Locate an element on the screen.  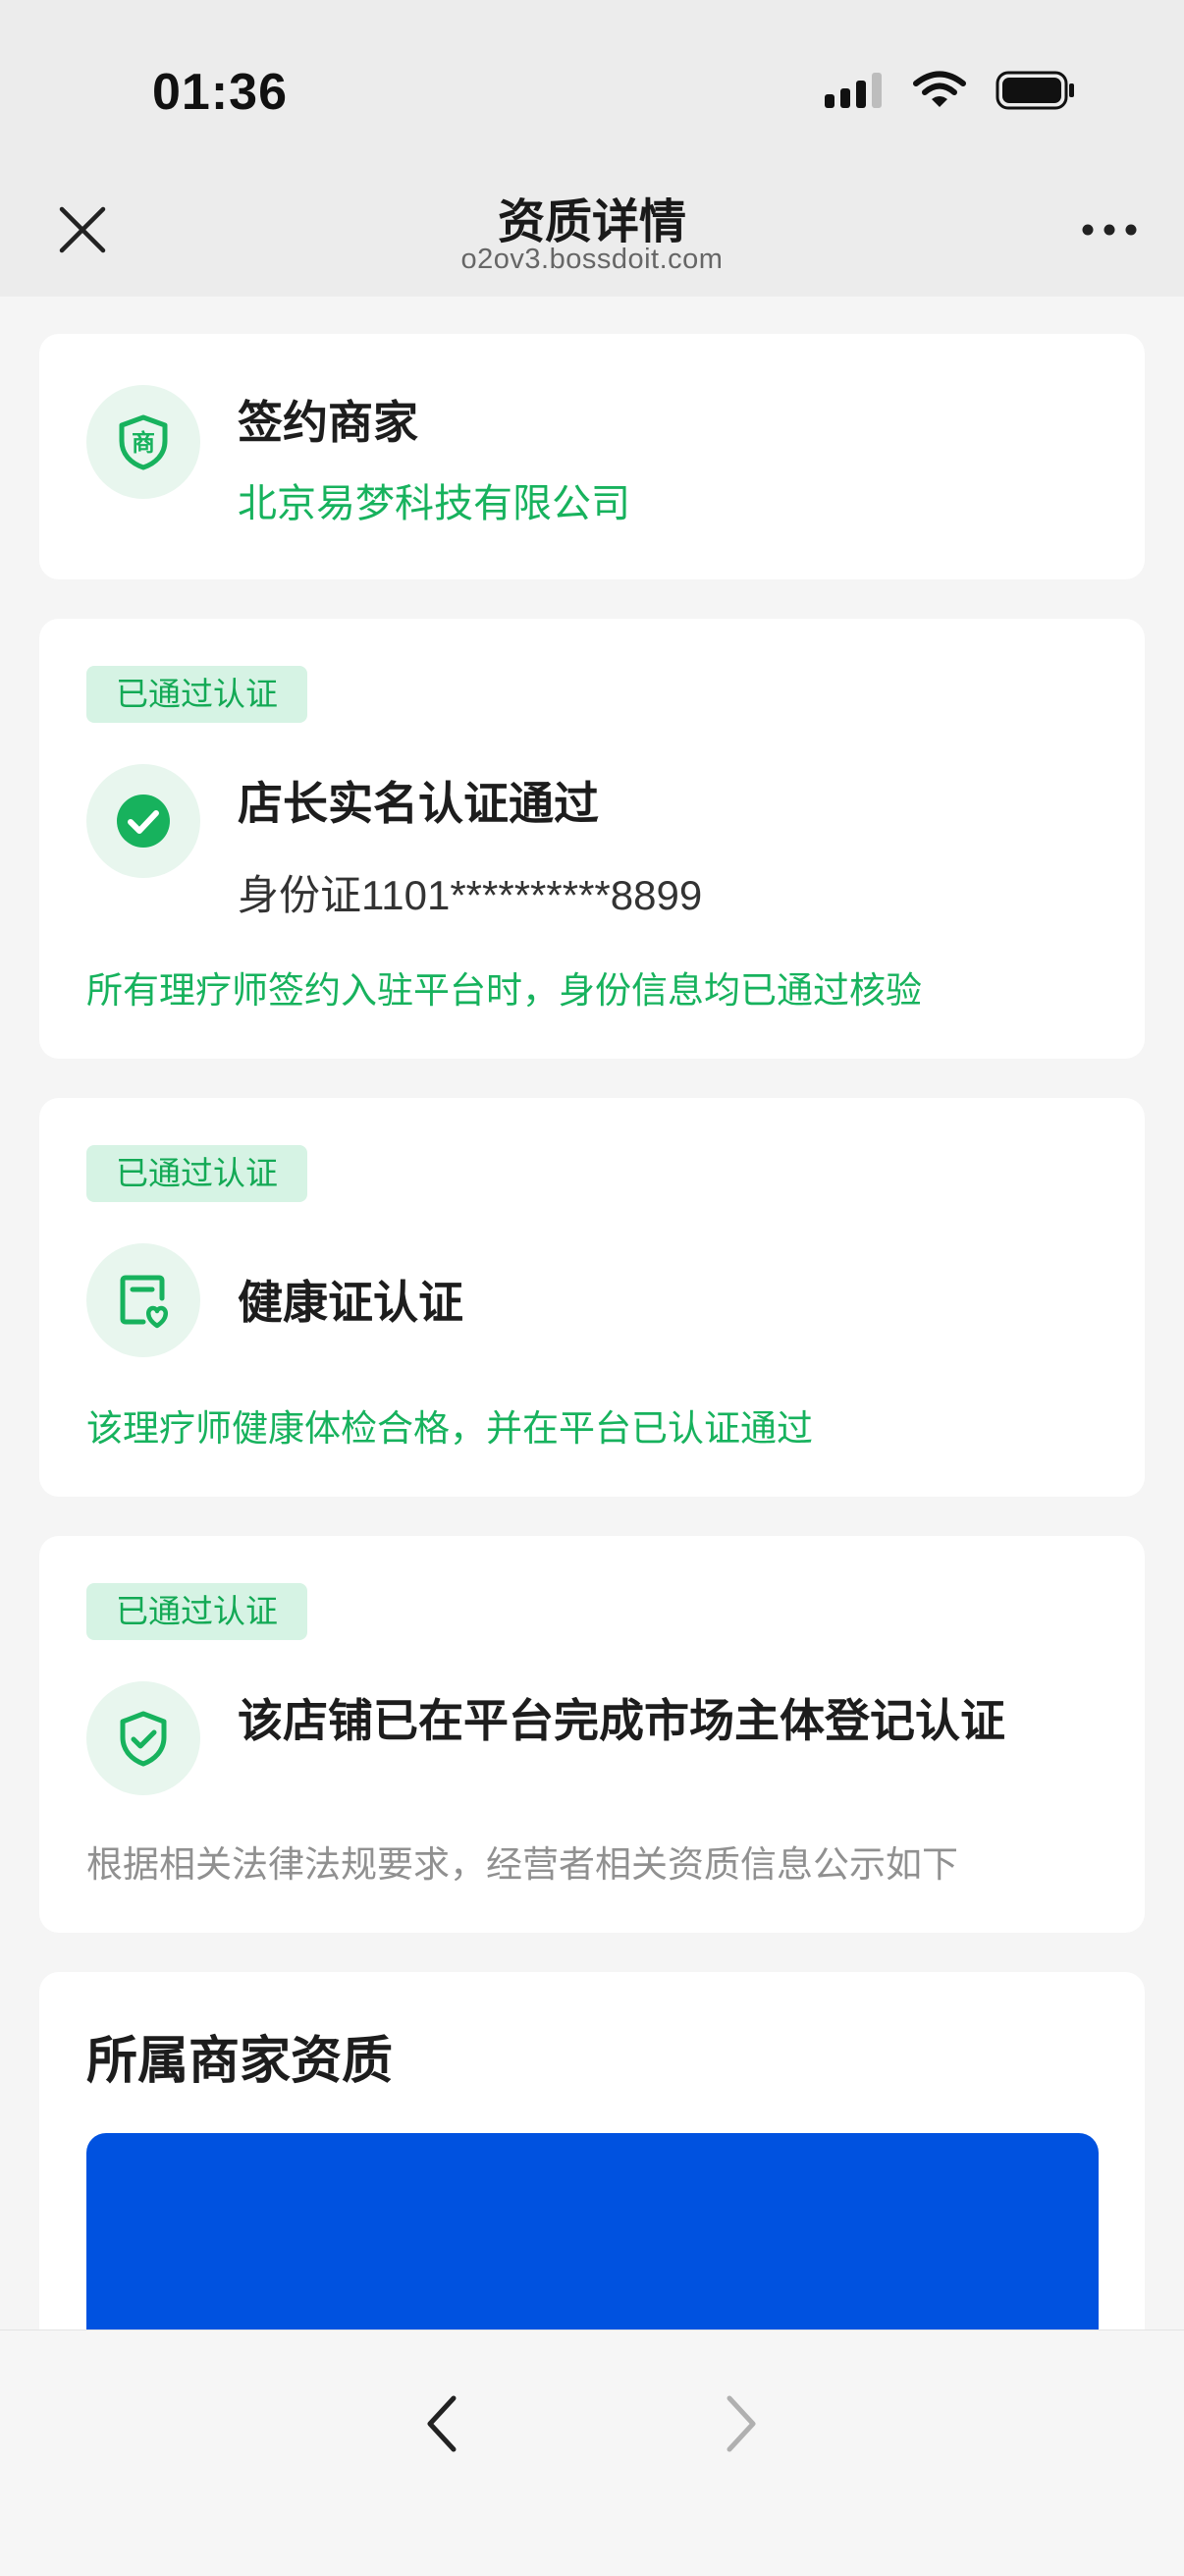
check-circle-icon is located at coordinates (143, 822).